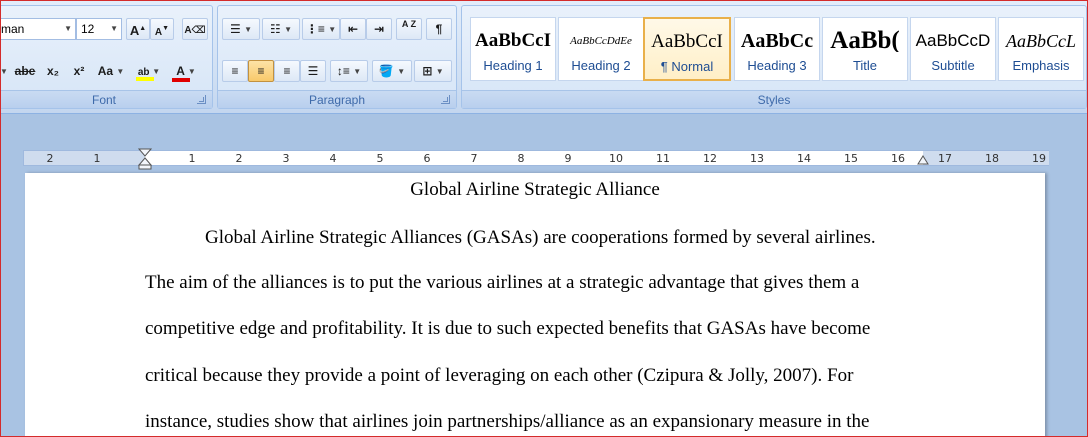  I want to click on ruler-number: 8, so click(521, 158).